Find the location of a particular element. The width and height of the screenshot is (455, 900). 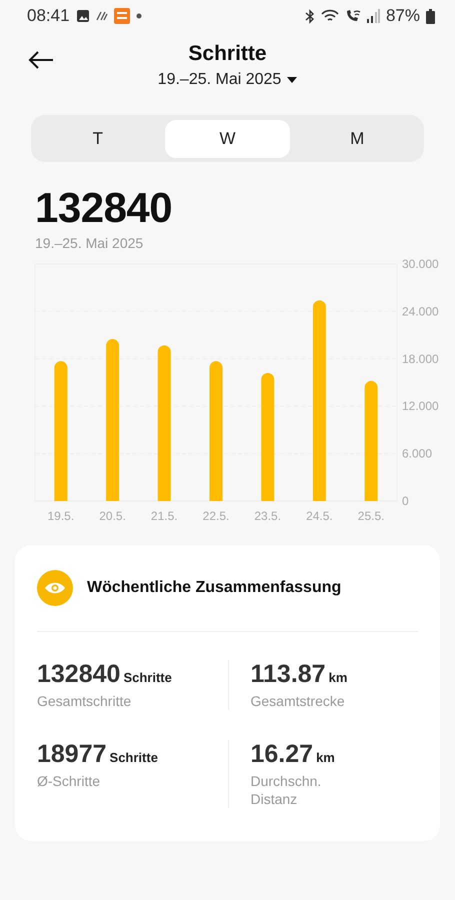

x-axis-label: 19.5. is located at coordinates (61, 516).